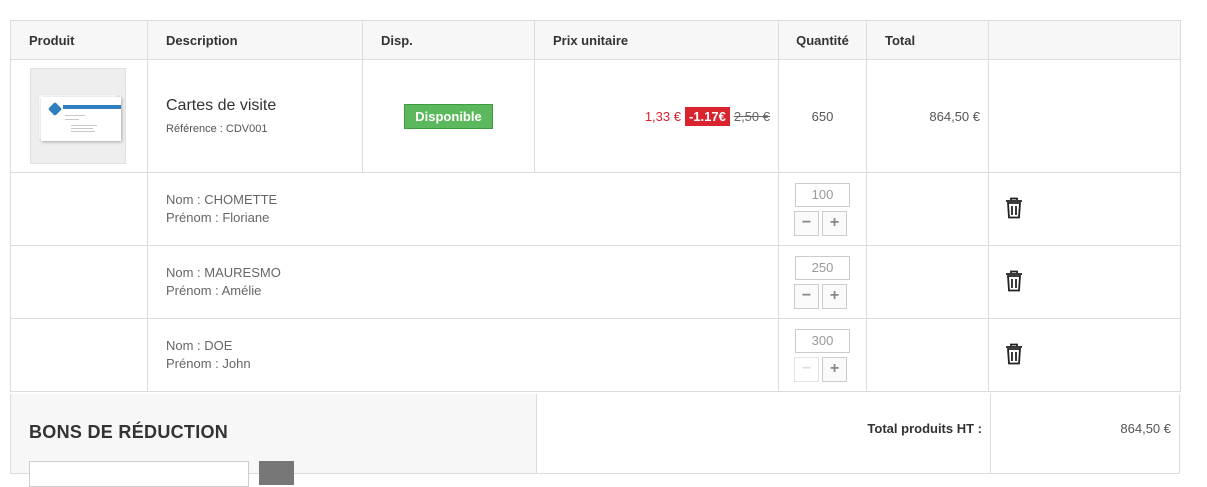 The image size is (1207, 487). Describe the element at coordinates (1085, 433) in the screenshot. I see `summary-value-cell: 864,50 €` at that location.